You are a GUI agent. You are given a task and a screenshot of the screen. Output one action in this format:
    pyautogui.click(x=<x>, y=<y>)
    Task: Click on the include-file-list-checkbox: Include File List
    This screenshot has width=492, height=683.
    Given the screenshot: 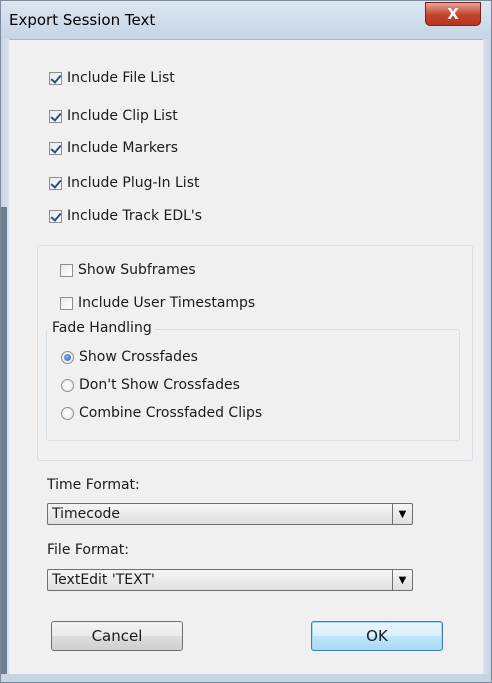 What is the action you would take?
    pyautogui.click(x=112, y=78)
    